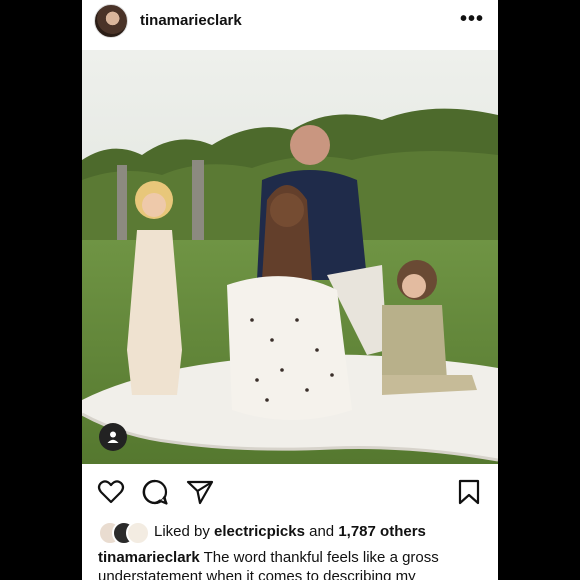 The width and height of the screenshot is (580, 580). Describe the element at coordinates (469, 492) in the screenshot. I see `bookmark-icon` at that location.